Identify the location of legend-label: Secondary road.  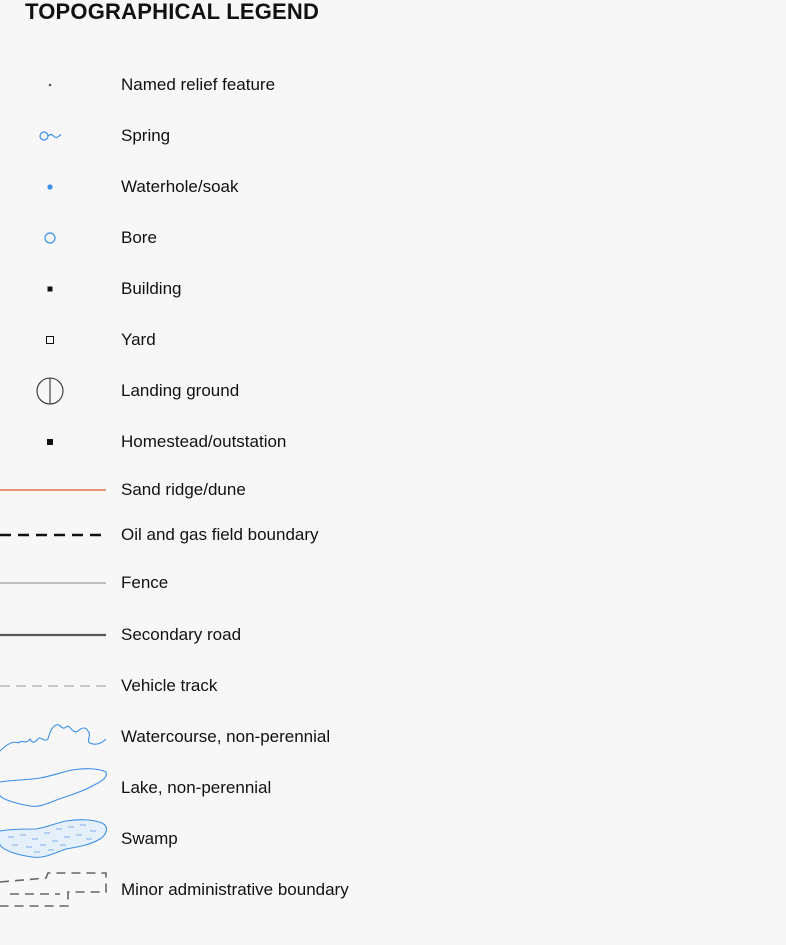
(181, 634).